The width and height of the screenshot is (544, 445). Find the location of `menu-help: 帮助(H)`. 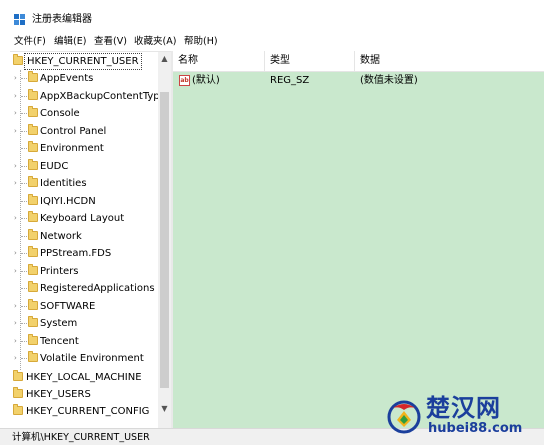

menu-help: 帮助(H) is located at coordinates (201, 42).